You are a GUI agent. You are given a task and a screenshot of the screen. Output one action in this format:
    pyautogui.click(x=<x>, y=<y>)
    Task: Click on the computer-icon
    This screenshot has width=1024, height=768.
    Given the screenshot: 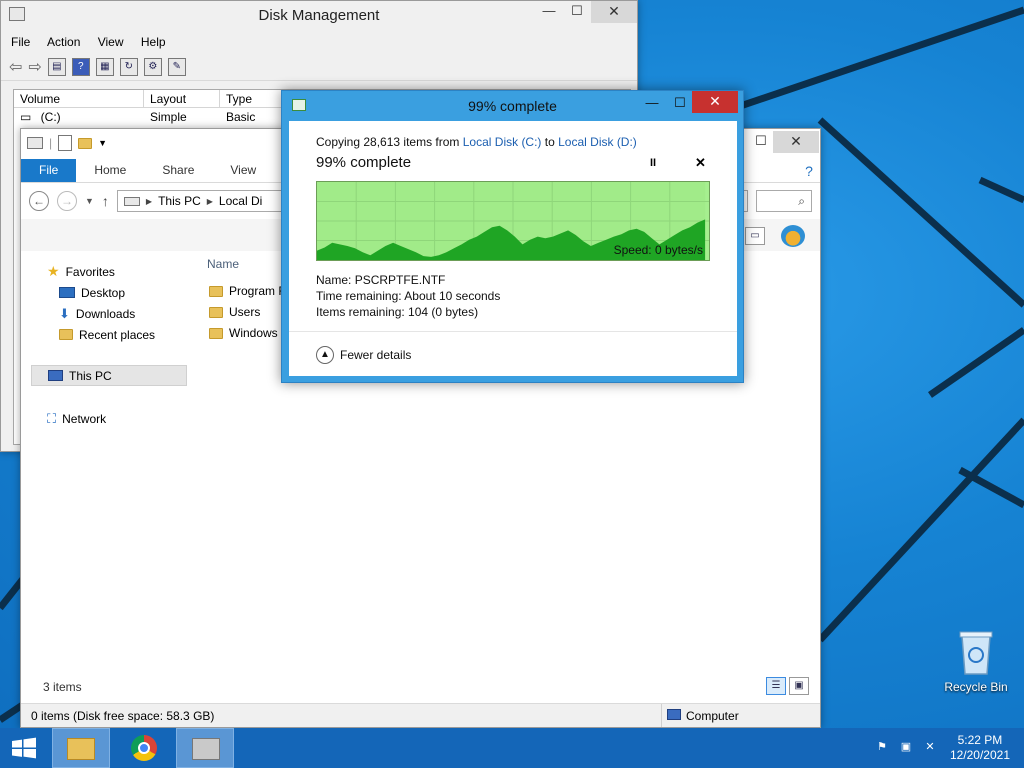 What is the action you would take?
    pyautogui.click(x=55, y=375)
    